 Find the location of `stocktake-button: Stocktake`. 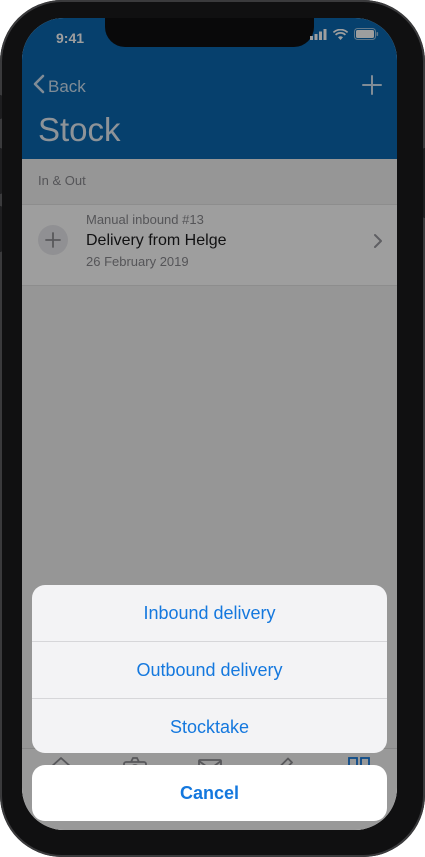

stocktake-button: Stocktake is located at coordinates (209, 726).